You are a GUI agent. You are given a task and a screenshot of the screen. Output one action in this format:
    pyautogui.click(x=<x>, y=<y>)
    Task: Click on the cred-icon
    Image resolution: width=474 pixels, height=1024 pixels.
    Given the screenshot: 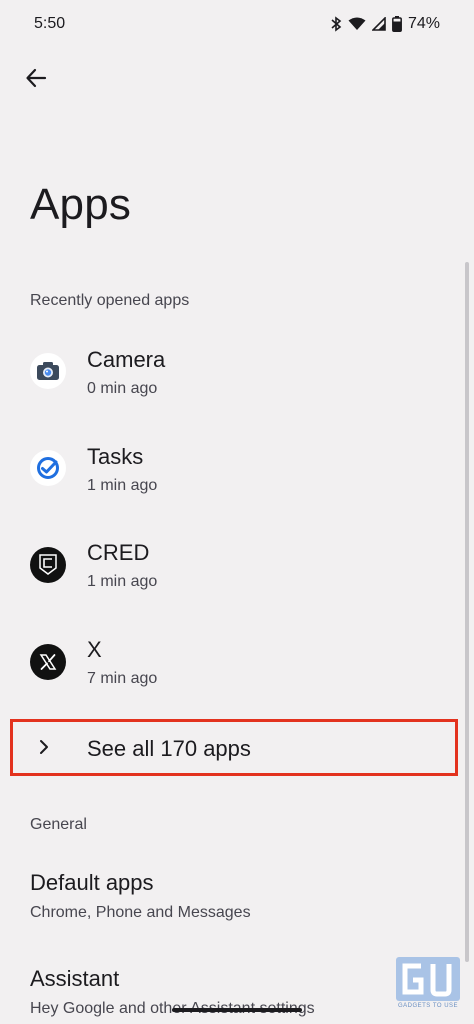 What is the action you would take?
    pyautogui.click(x=48, y=565)
    